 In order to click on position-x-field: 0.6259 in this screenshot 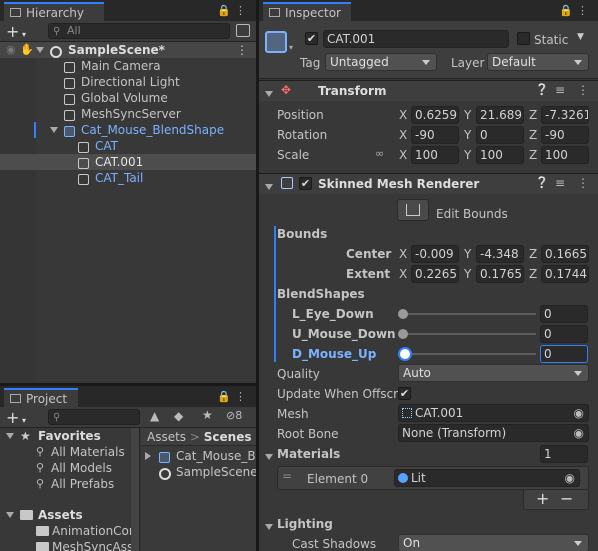, I will do `click(435, 115)`.